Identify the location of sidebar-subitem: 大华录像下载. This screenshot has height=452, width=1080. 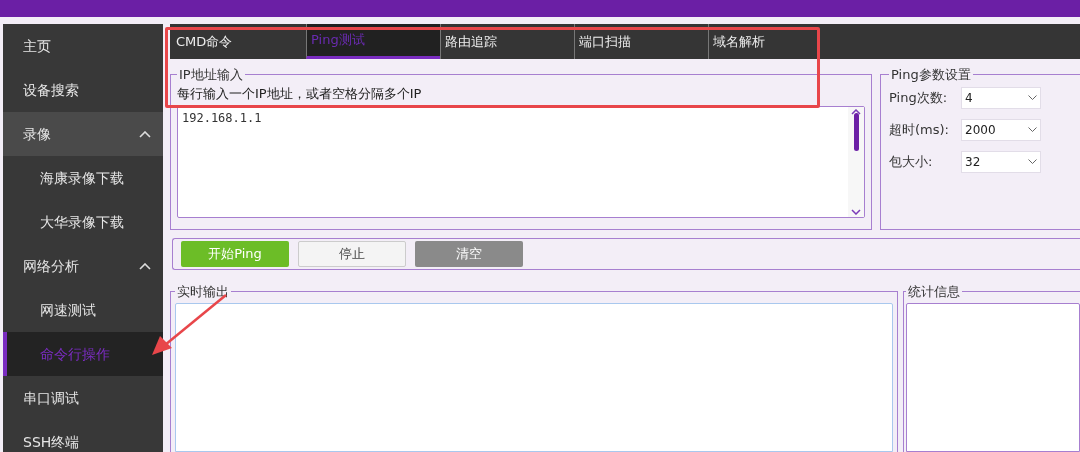
(83, 222).